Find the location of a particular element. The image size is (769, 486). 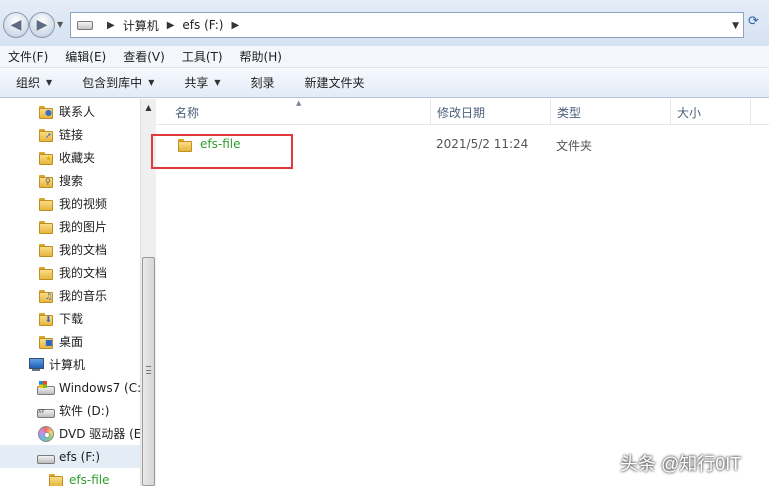

menu-file: 文件(F) is located at coordinates (28, 56).